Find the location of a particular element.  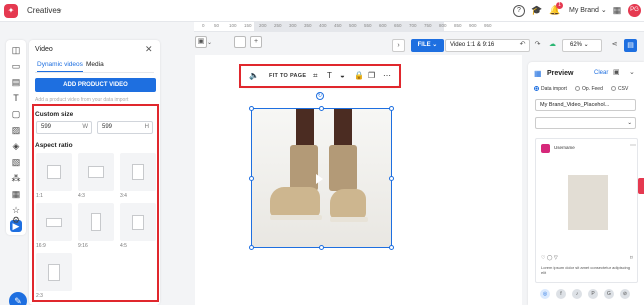

tab-media: Media is located at coordinates (95, 64).